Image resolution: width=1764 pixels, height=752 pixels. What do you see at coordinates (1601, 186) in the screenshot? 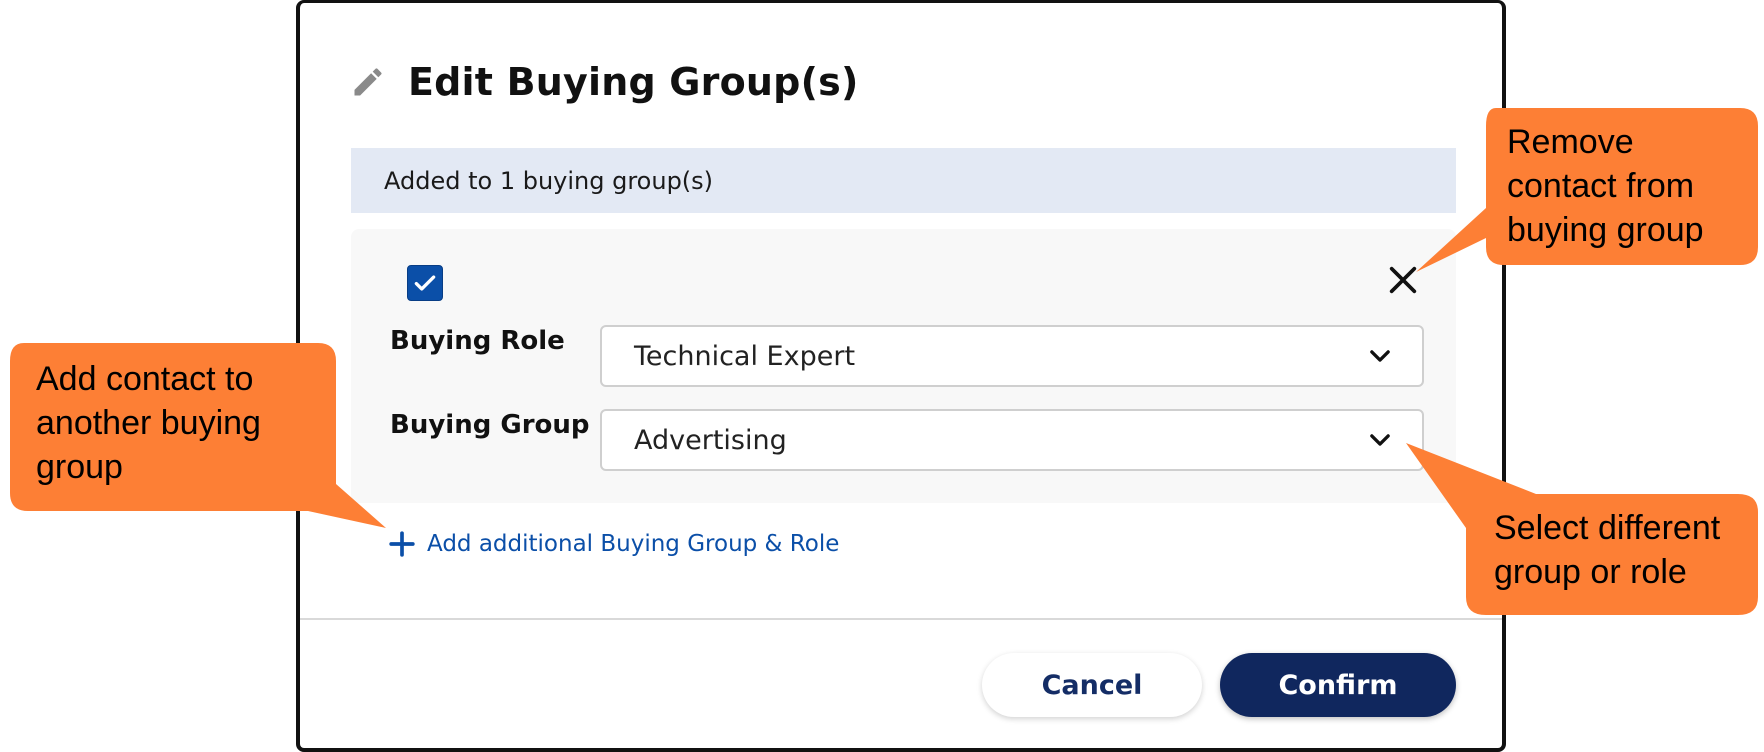
I see `remove-callout-line: contact from` at bounding box center [1601, 186].